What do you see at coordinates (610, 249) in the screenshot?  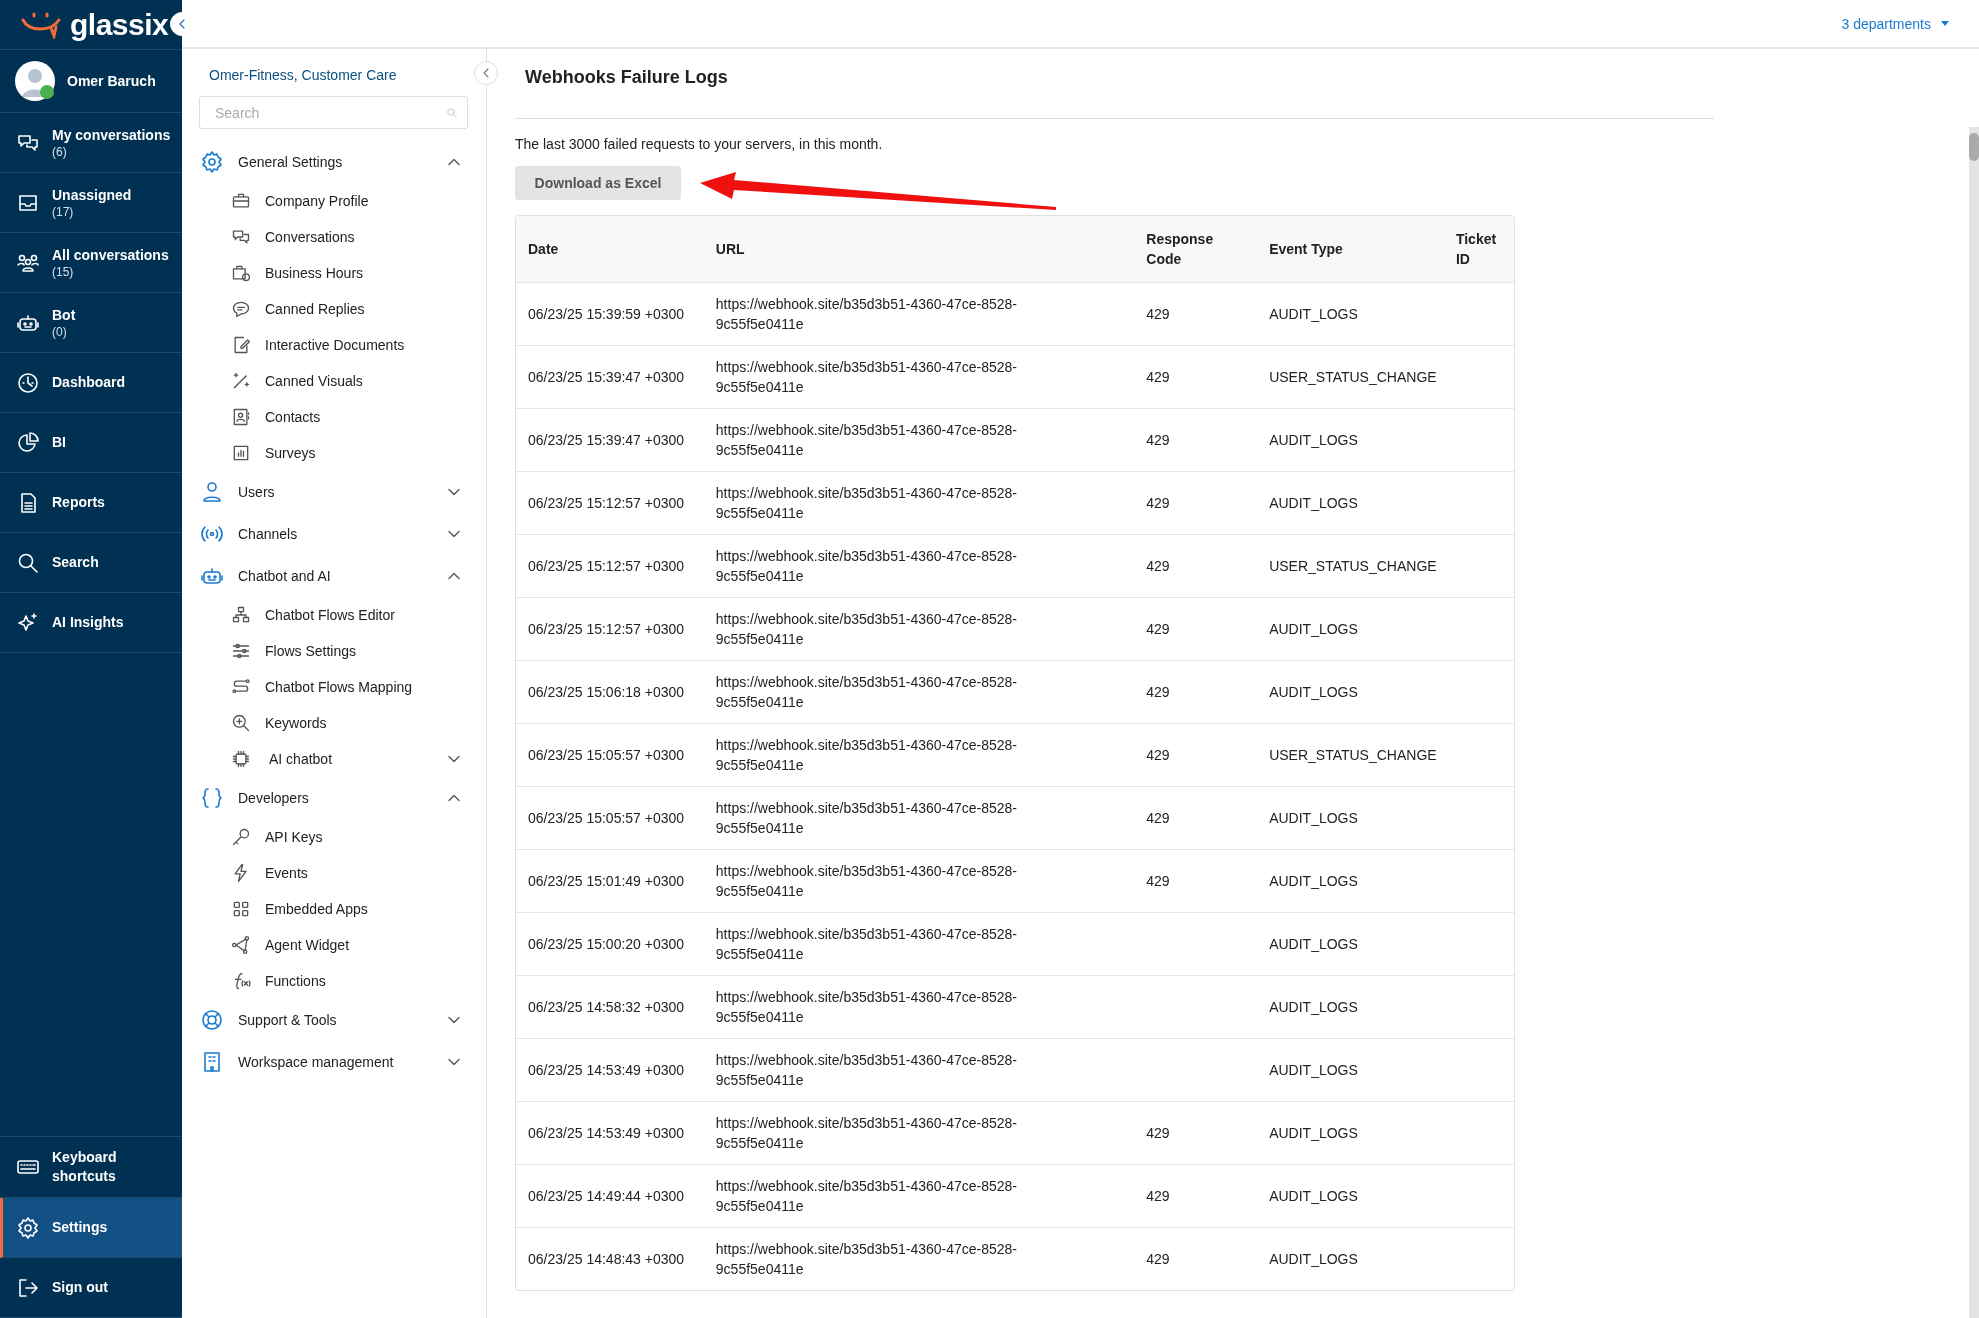 I see `column-header: Date` at bounding box center [610, 249].